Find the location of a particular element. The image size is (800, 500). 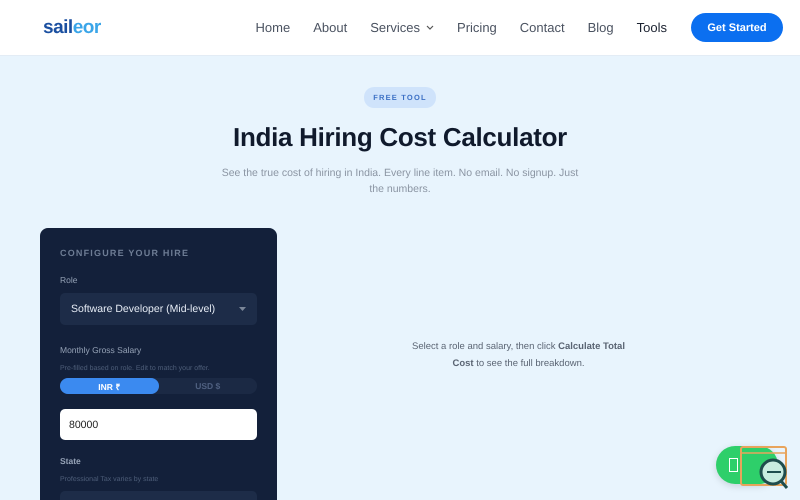

nav-link: Pricing is located at coordinates (477, 27).